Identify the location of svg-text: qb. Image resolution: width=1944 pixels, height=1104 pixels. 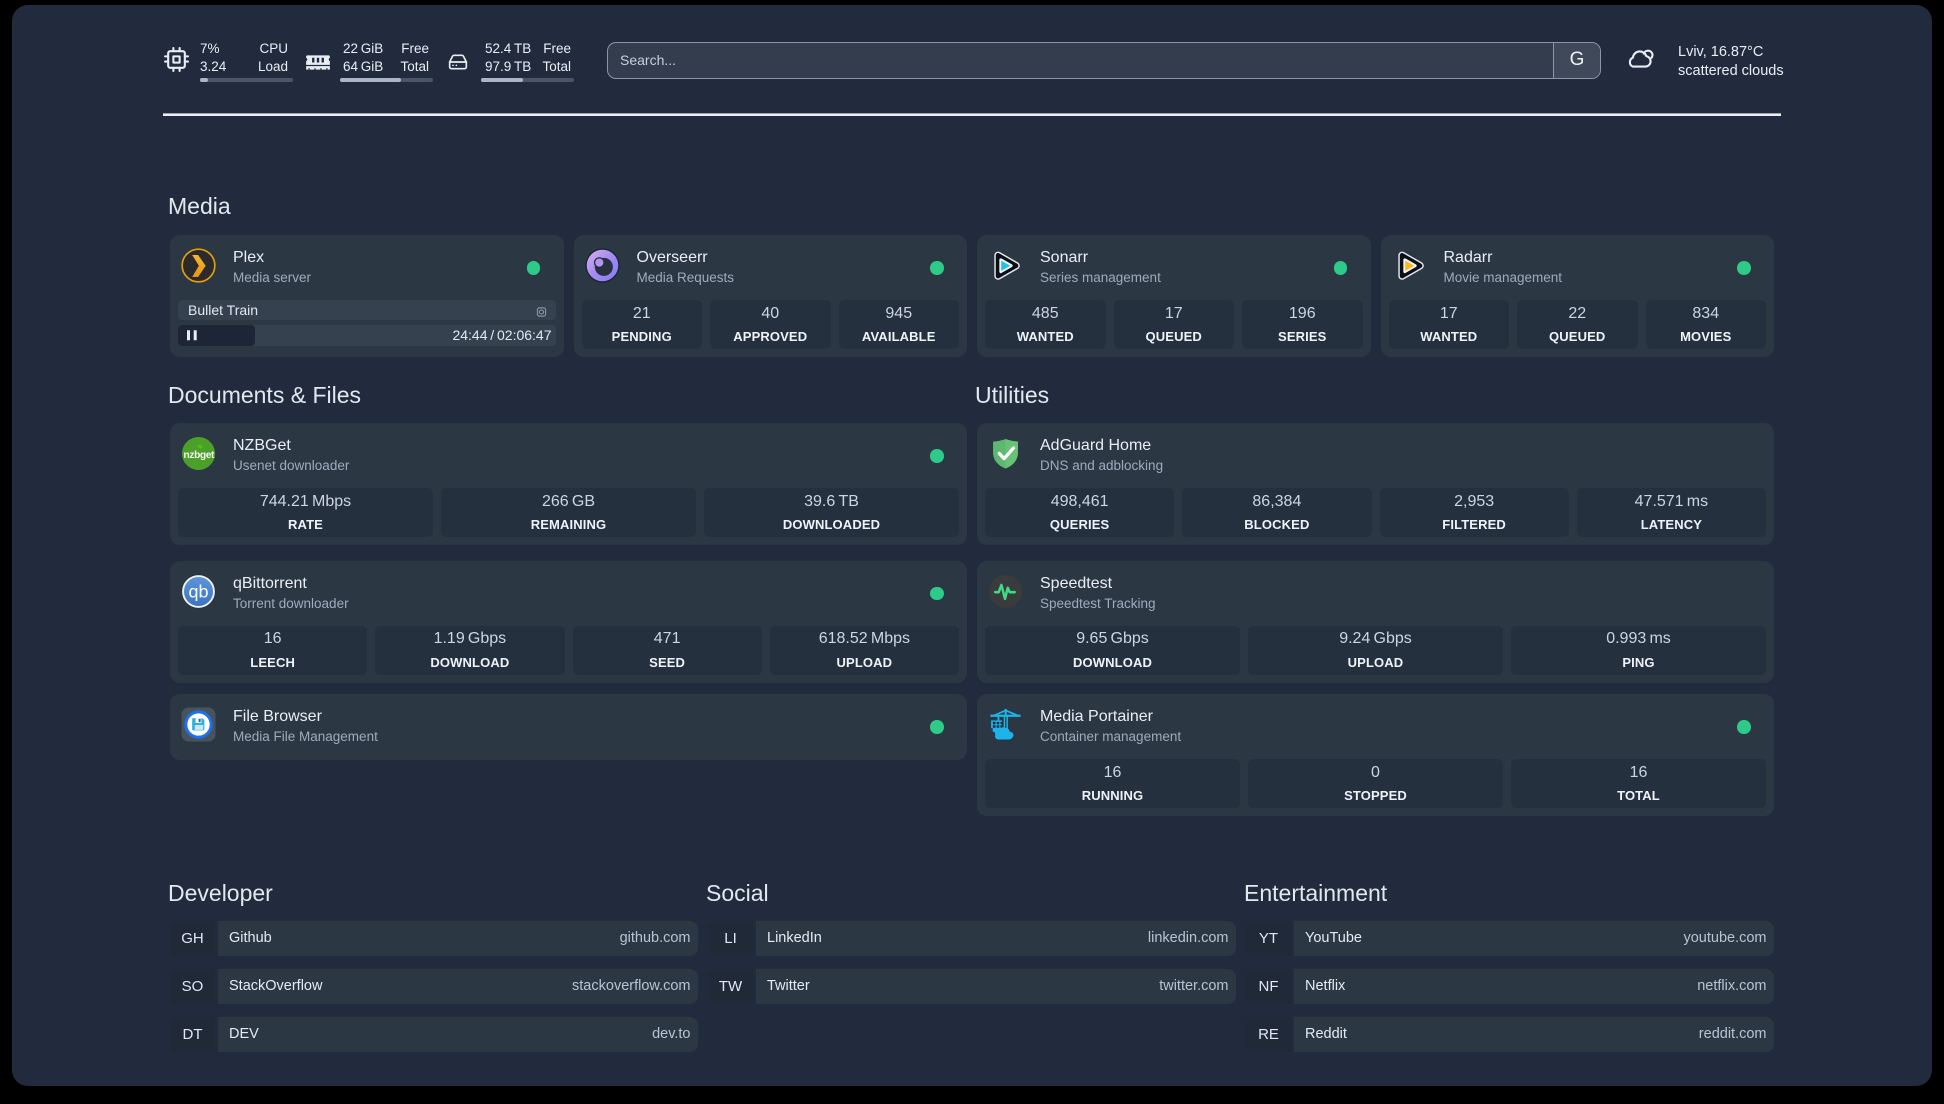
(199, 591).